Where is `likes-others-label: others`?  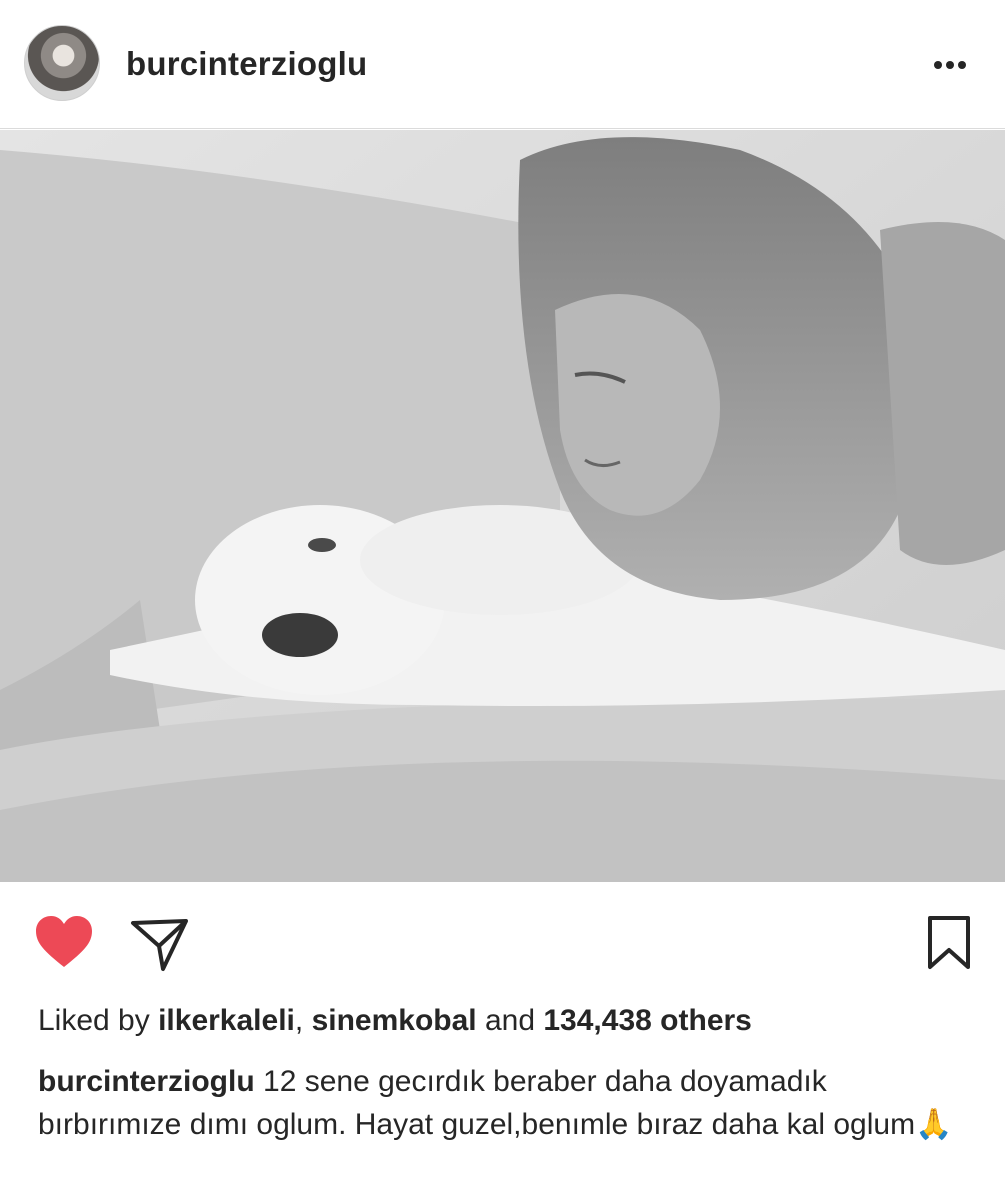
likes-others-label: others is located at coordinates (706, 1020).